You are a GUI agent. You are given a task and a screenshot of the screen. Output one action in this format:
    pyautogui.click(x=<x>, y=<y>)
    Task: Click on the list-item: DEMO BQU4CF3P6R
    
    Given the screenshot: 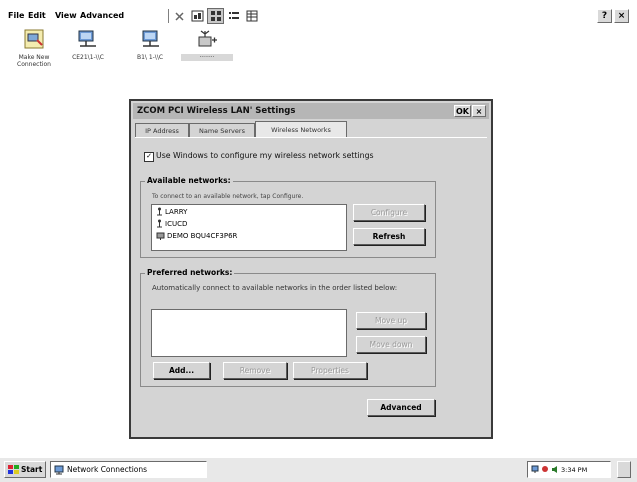 What is the action you would take?
    pyautogui.click(x=196, y=235)
    